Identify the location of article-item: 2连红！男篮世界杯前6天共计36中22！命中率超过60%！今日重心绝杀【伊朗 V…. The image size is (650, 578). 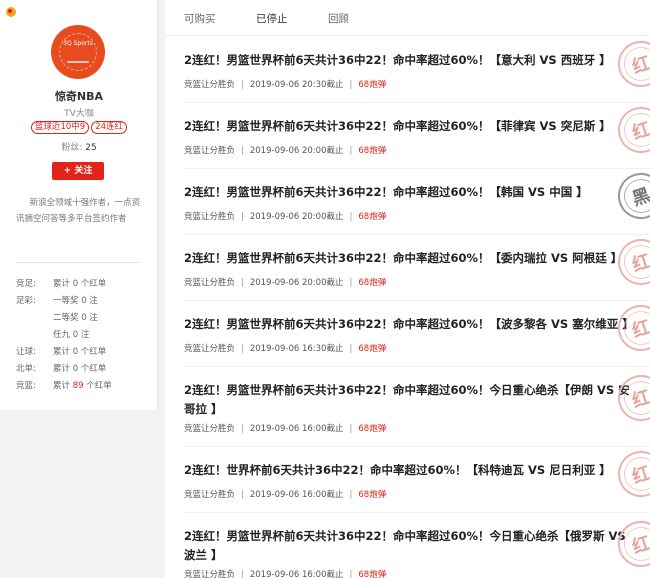
(417, 407).